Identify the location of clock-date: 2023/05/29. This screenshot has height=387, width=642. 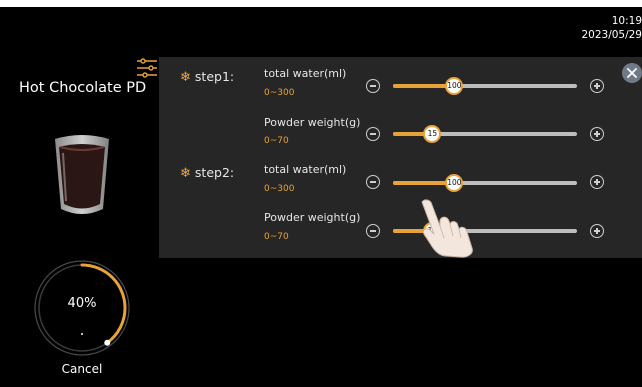
(611, 35).